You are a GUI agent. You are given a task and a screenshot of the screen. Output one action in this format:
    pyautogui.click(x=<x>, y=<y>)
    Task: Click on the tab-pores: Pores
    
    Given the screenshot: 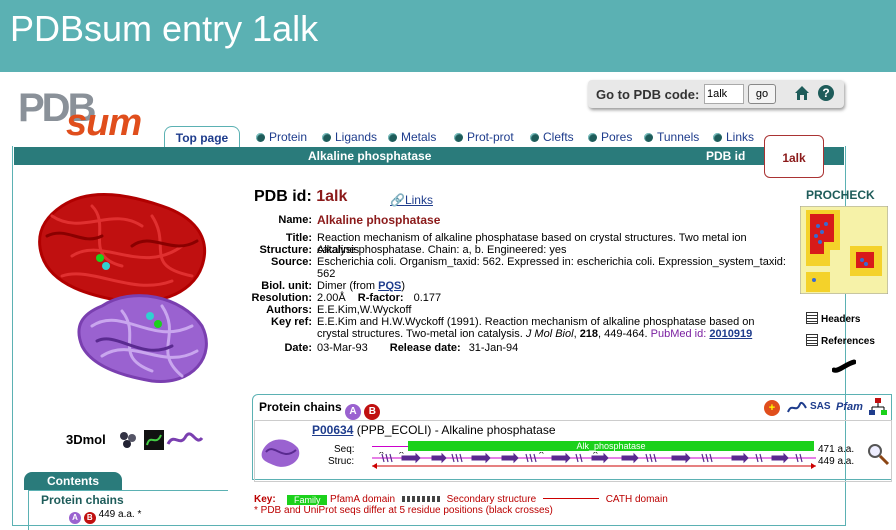 What is the action you would take?
    pyautogui.click(x=610, y=137)
    